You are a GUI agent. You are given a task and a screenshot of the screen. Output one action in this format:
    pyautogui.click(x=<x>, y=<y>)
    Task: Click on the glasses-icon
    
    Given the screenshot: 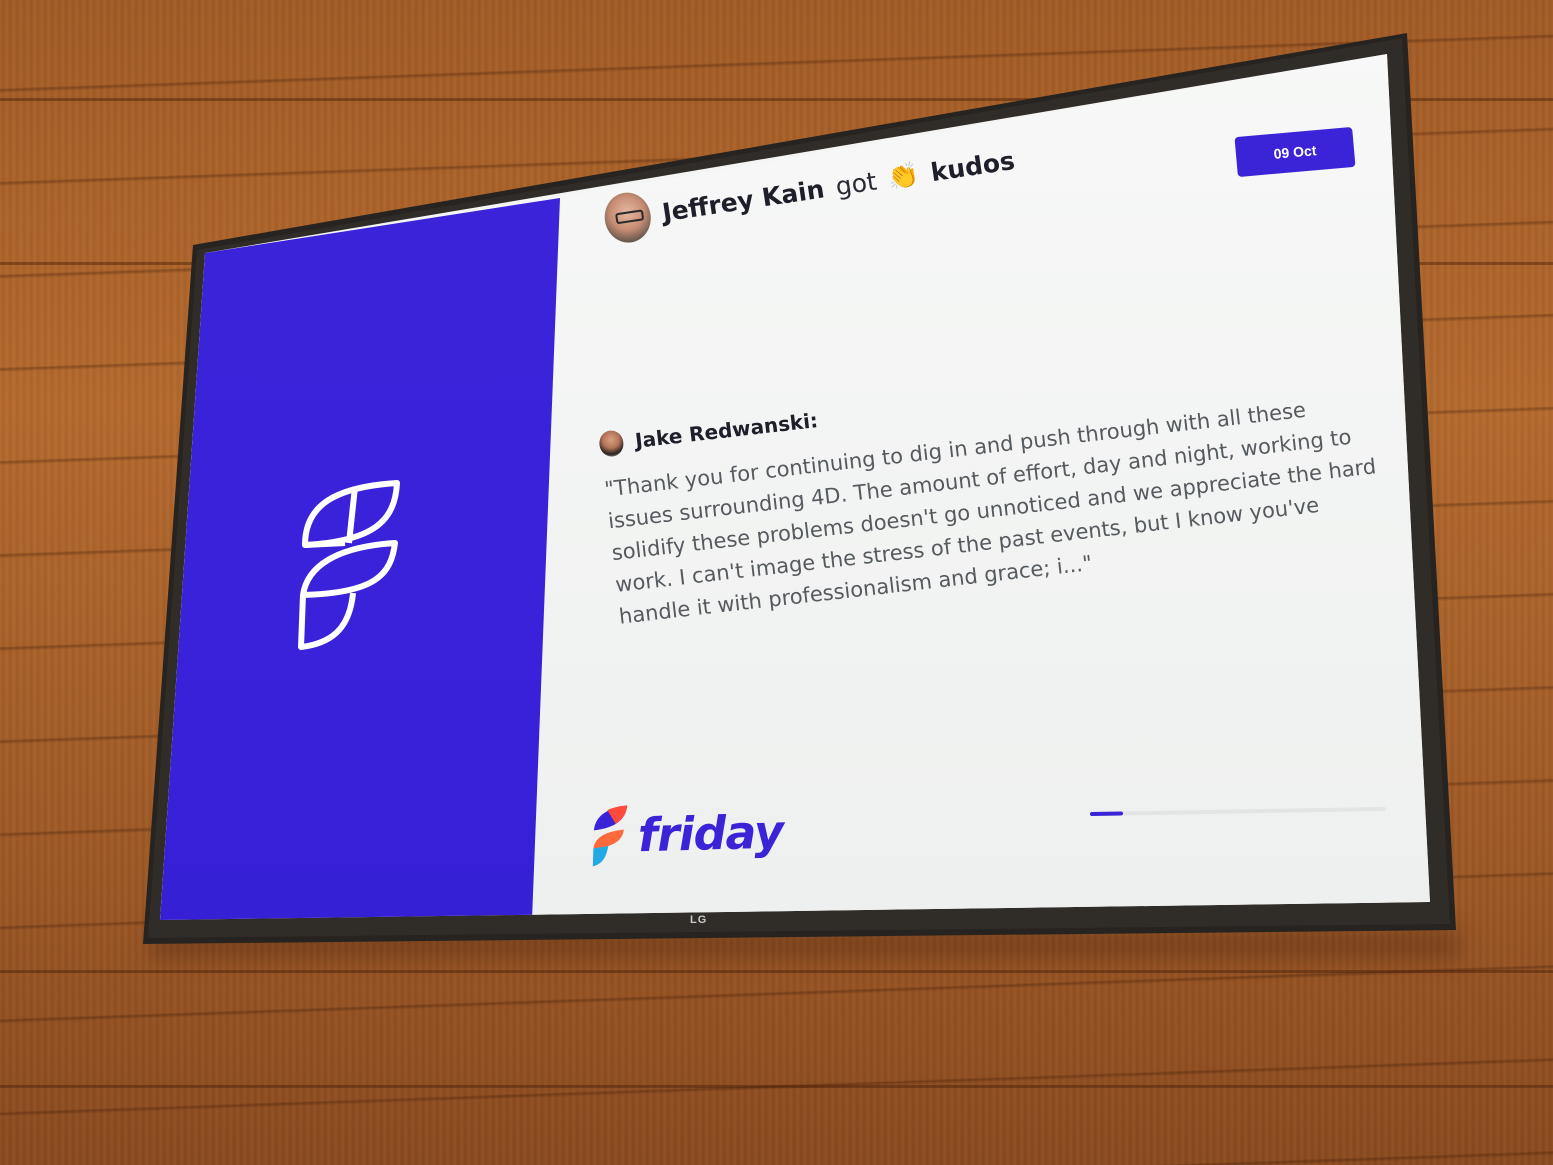 What is the action you would take?
    pyautogui.click(x=629, y=217)
    